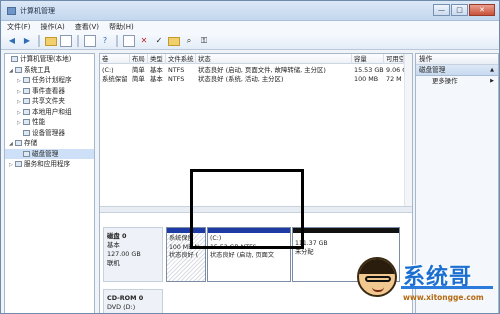  What do you see at coordinates (90, 41) in the screenshot?
I see `properties-icon` at bounding box center [90, 41].